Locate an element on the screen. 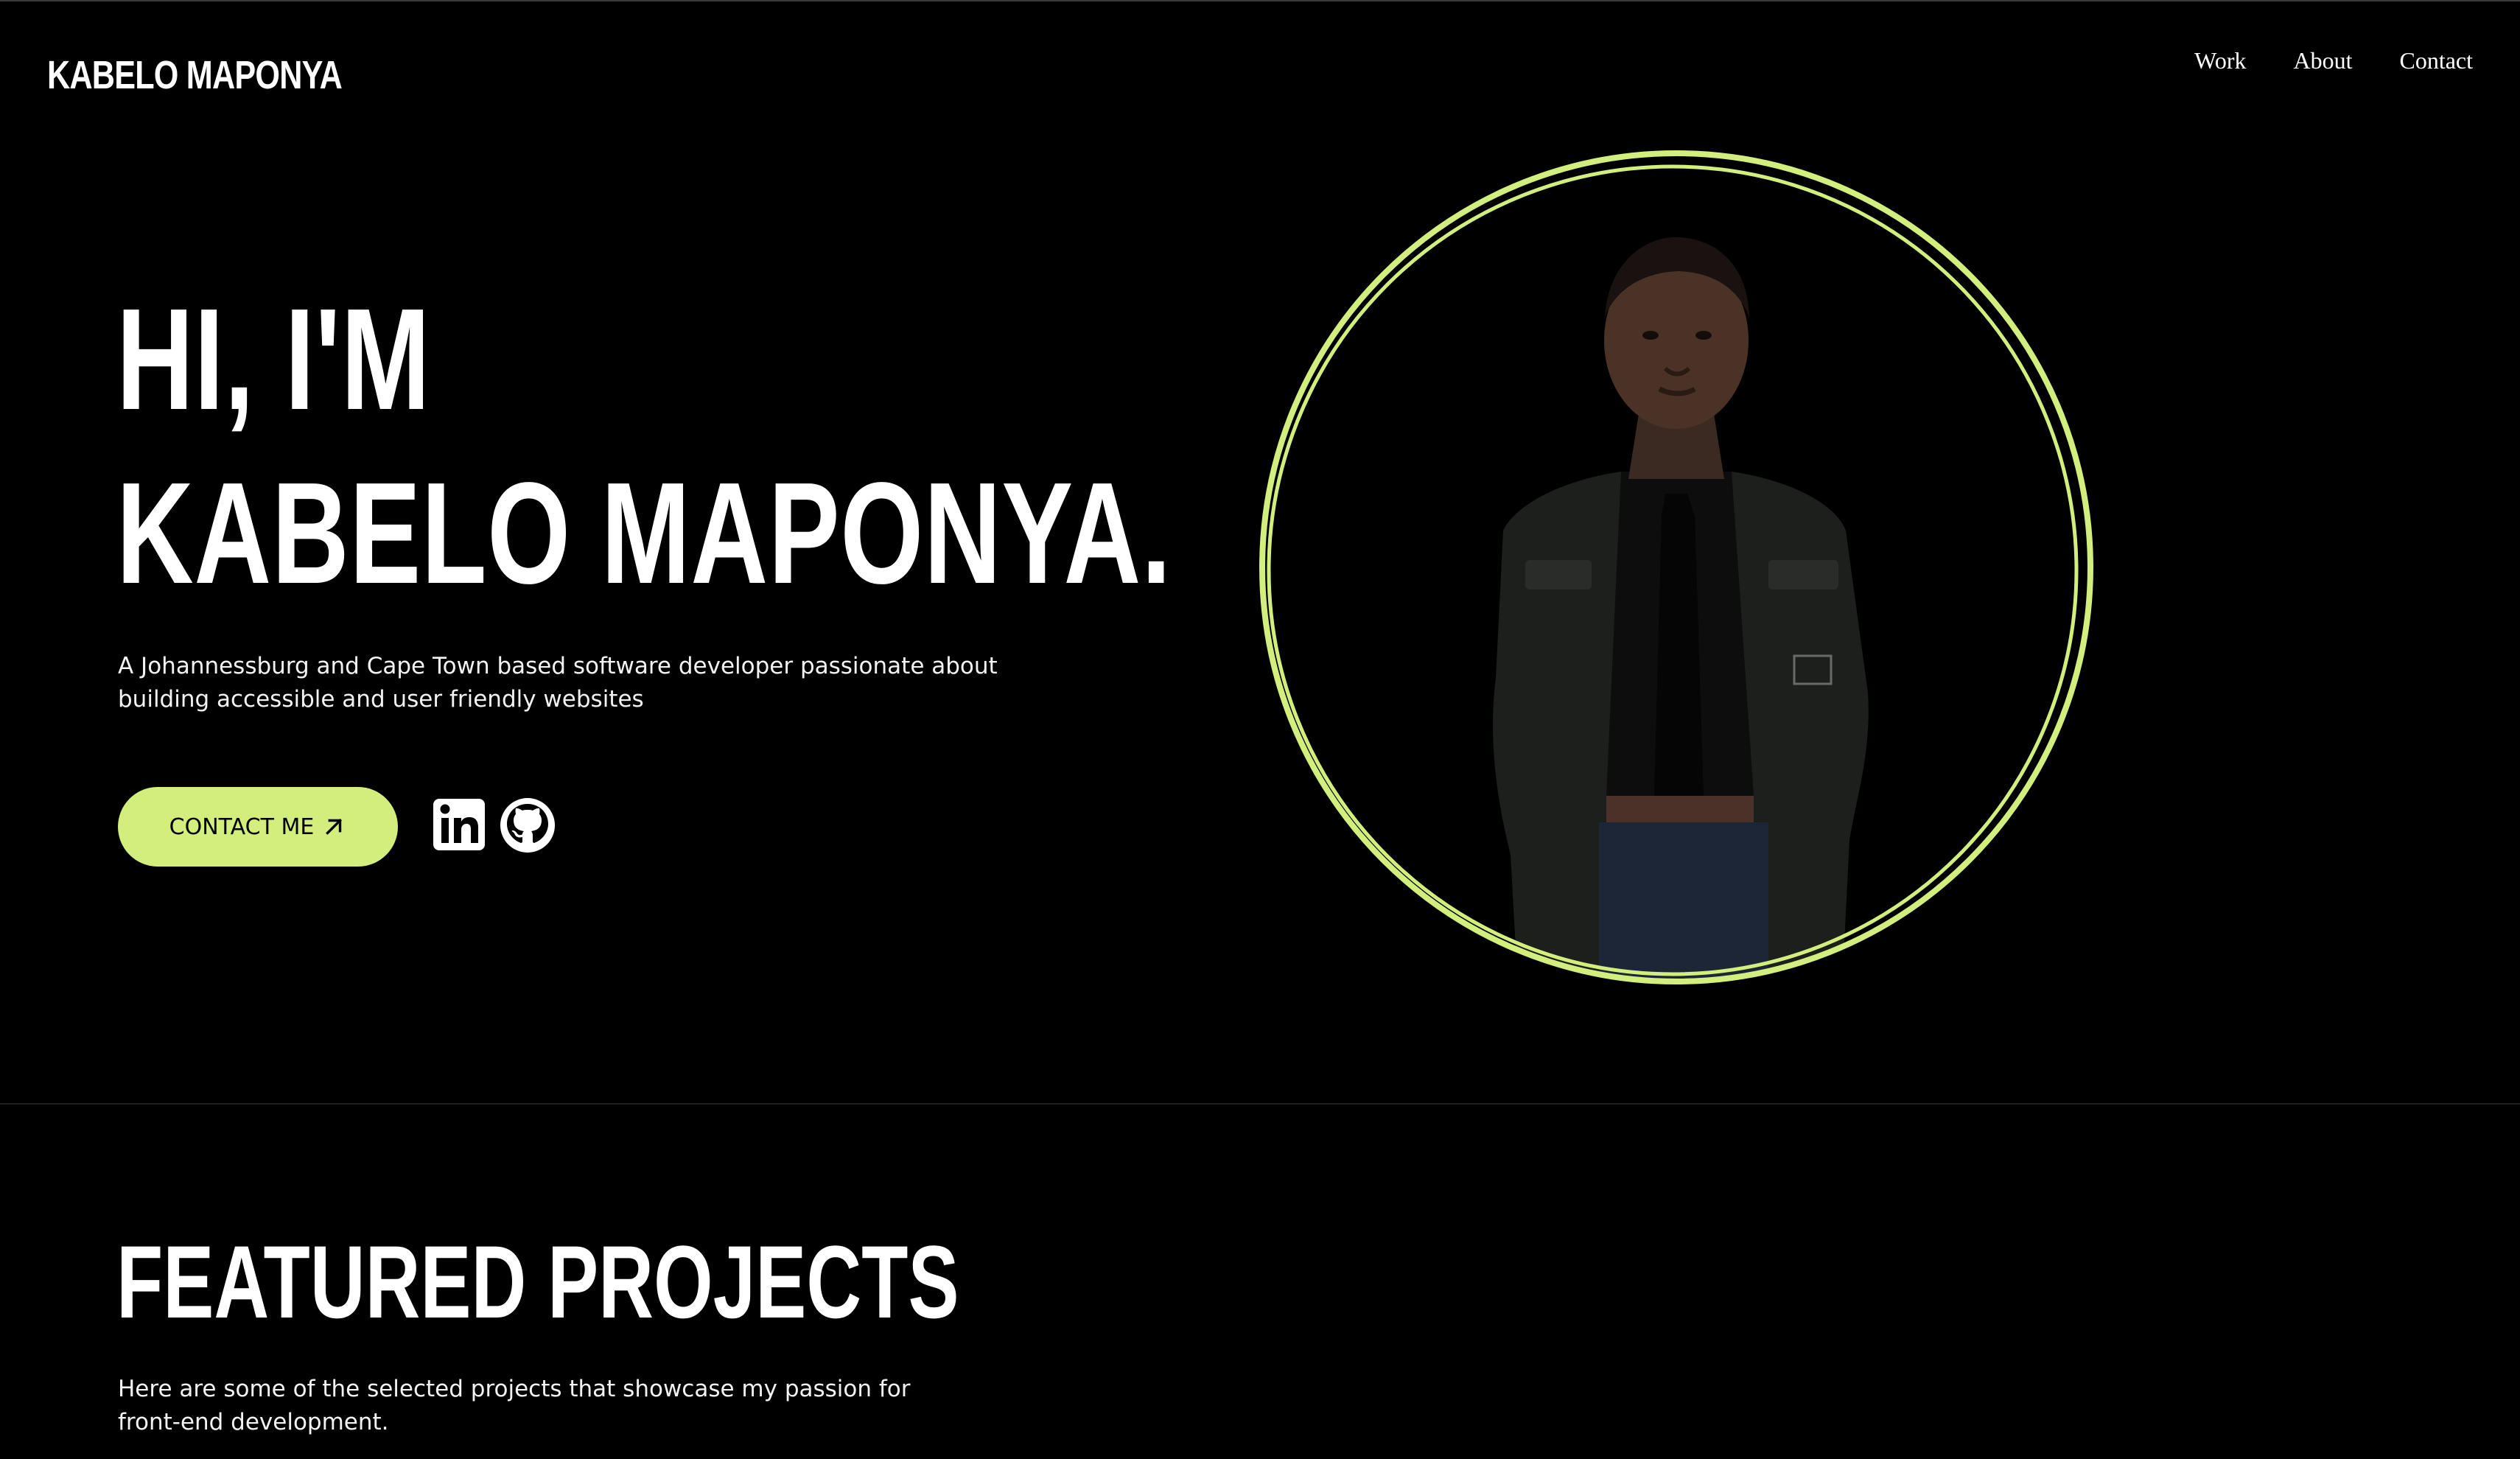 This screenshot has width=2520, height=1459. main-nav: Work About Contact is located at coordinates (2333, 61).